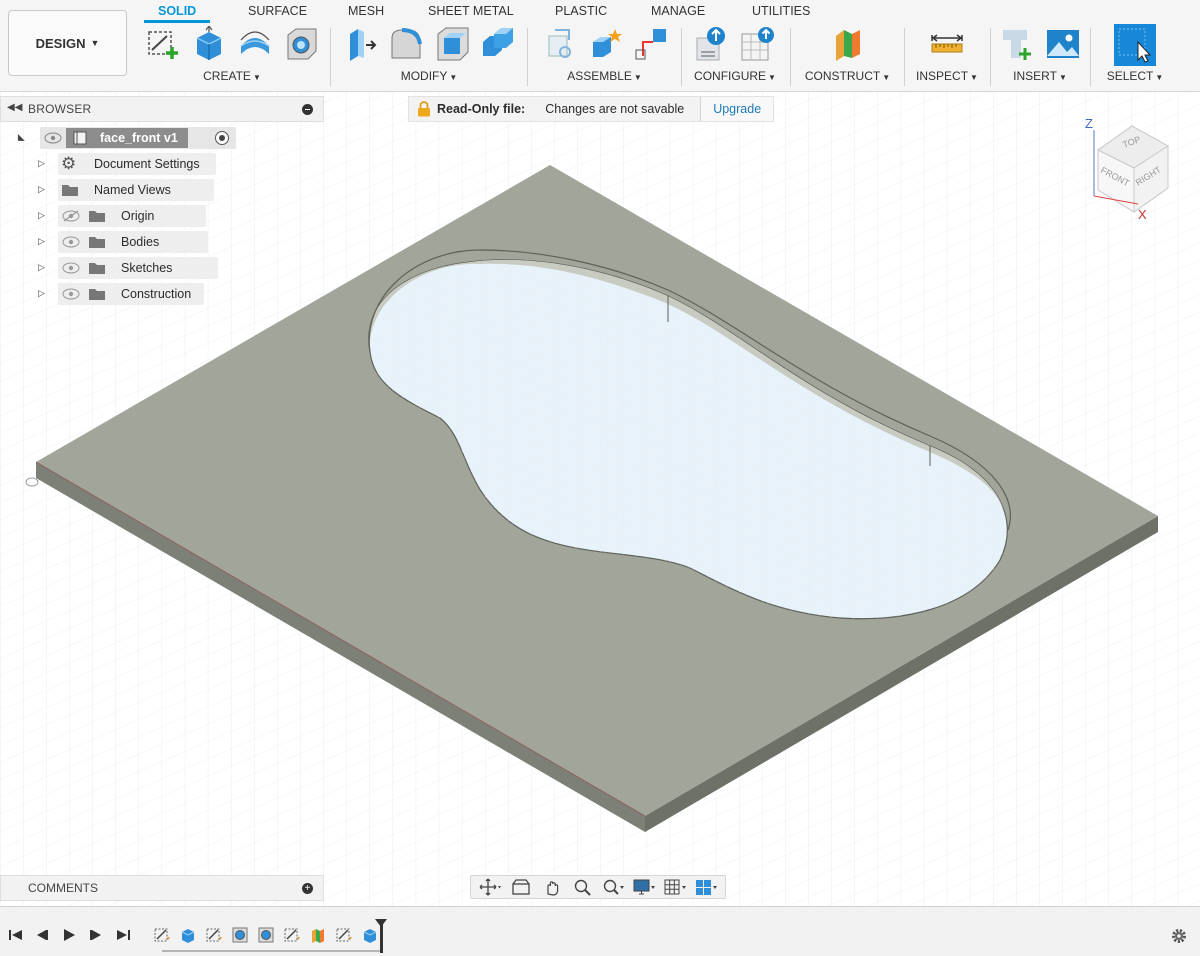 Image resolution: width=1200 pixels, height=956 pixels. What do you see at coordinates (209, 44) in the screenshot?
I see `extrude-icon` at bounding box center [209, 44].